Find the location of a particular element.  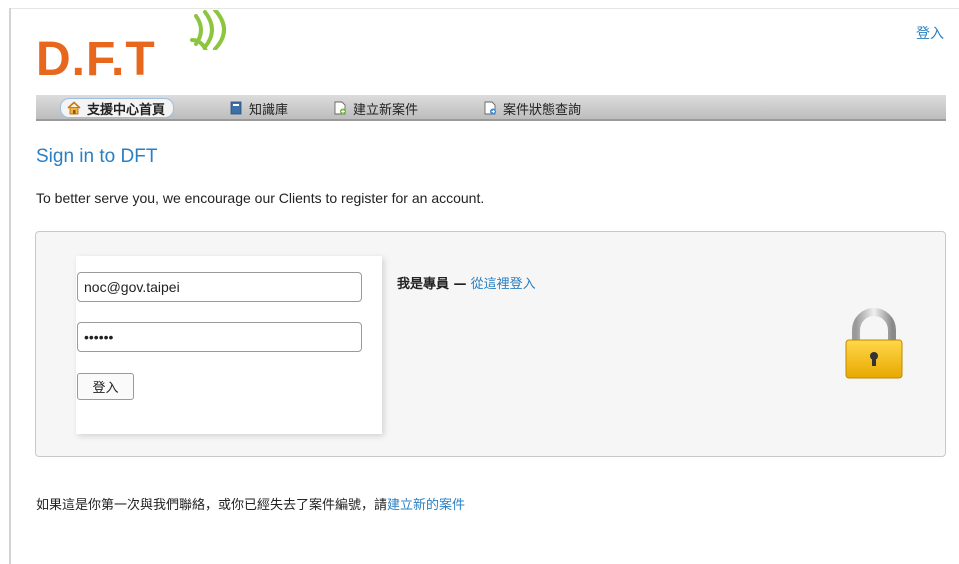

nav-item-label: 建立新案件 is located at coordinates (386, 110).